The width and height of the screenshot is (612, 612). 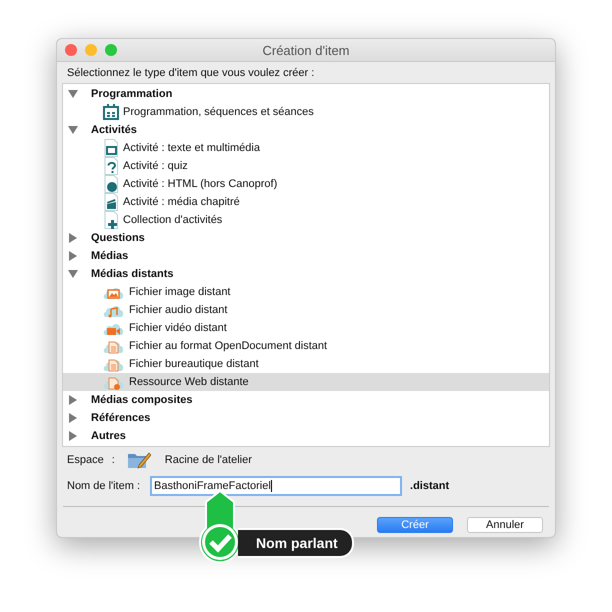 What do you see at coordinates (430, 486) in the screenshot?
I see `extension-text: .distant` at bounding box center [430, 486].